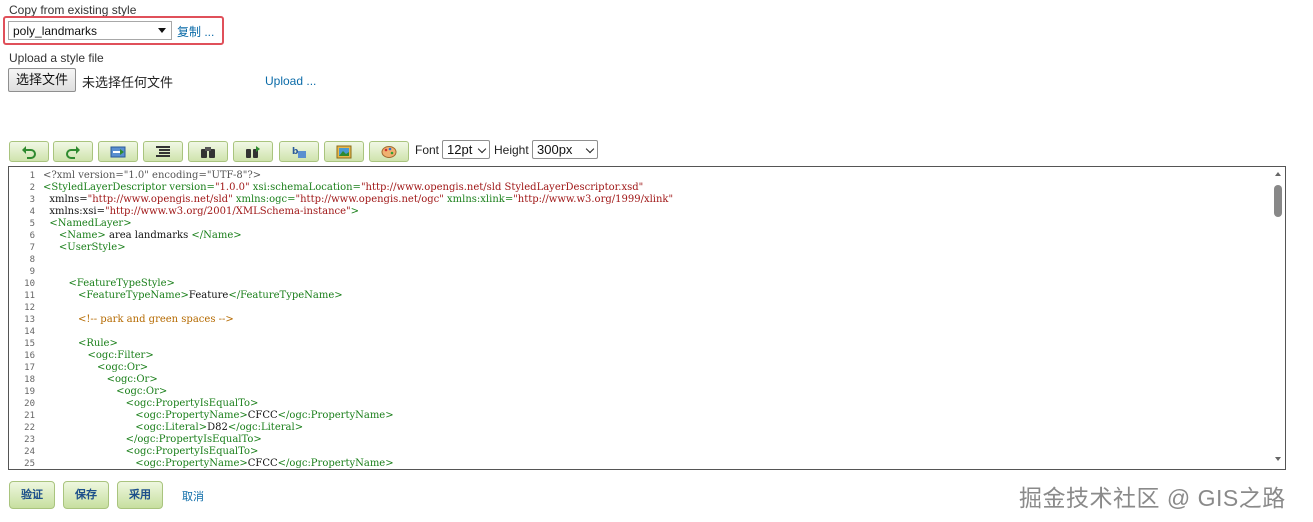 The width and height of the screenshot is (1313, 522). What do you see at coordinates (295, 152) in the screenshot?
I see `svg-text: b` at bounding box center [295, 152].